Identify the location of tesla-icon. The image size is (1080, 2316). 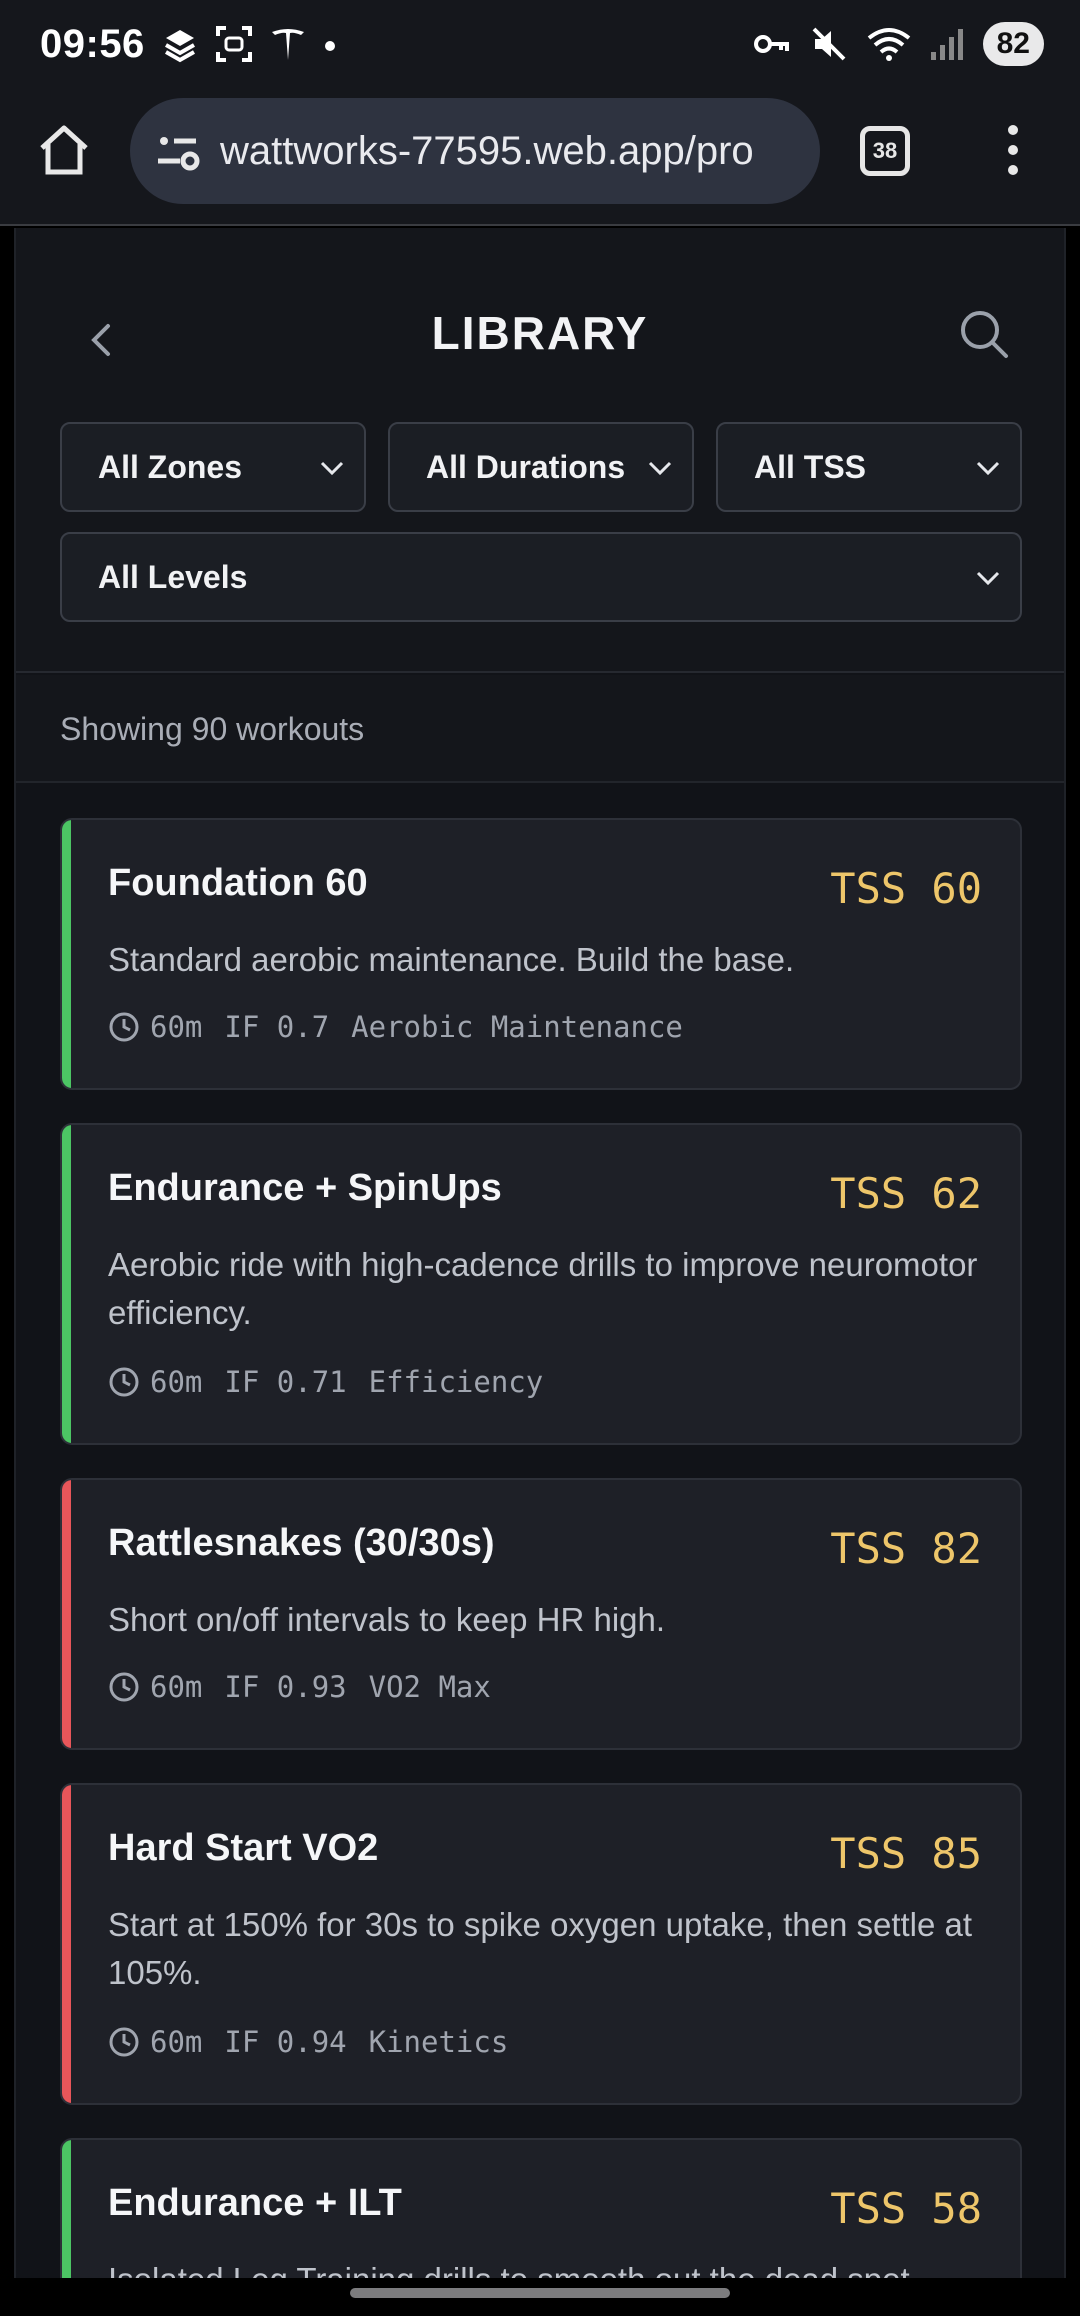
(288, 44).